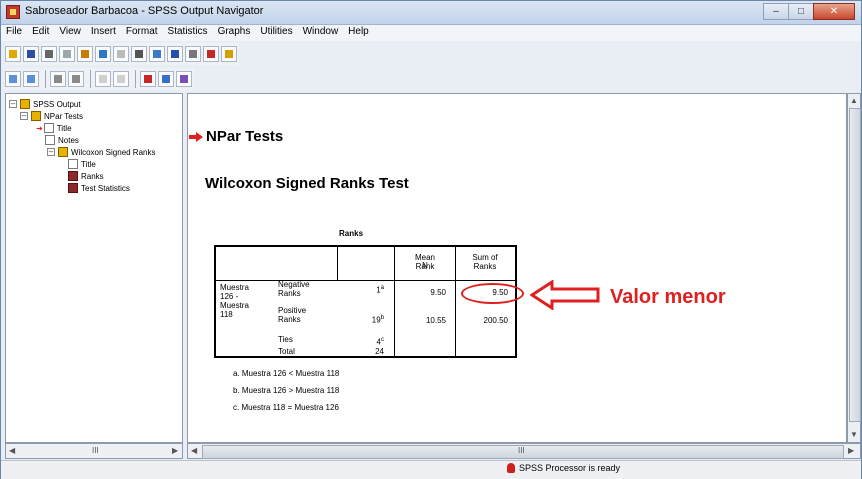 The height and width of the screenshot is (479, 862). I want to click on tree-label: SPSS Output, so click(57, 104).